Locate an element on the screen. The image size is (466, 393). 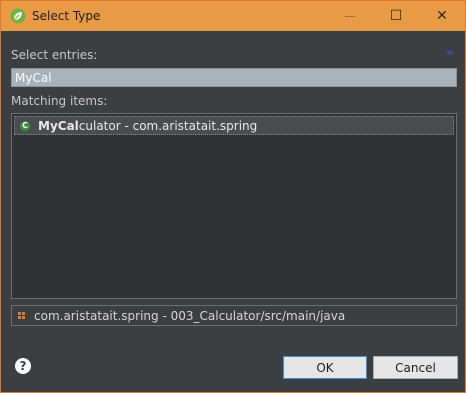
class-icon: C is located at coordinates (25, 125).